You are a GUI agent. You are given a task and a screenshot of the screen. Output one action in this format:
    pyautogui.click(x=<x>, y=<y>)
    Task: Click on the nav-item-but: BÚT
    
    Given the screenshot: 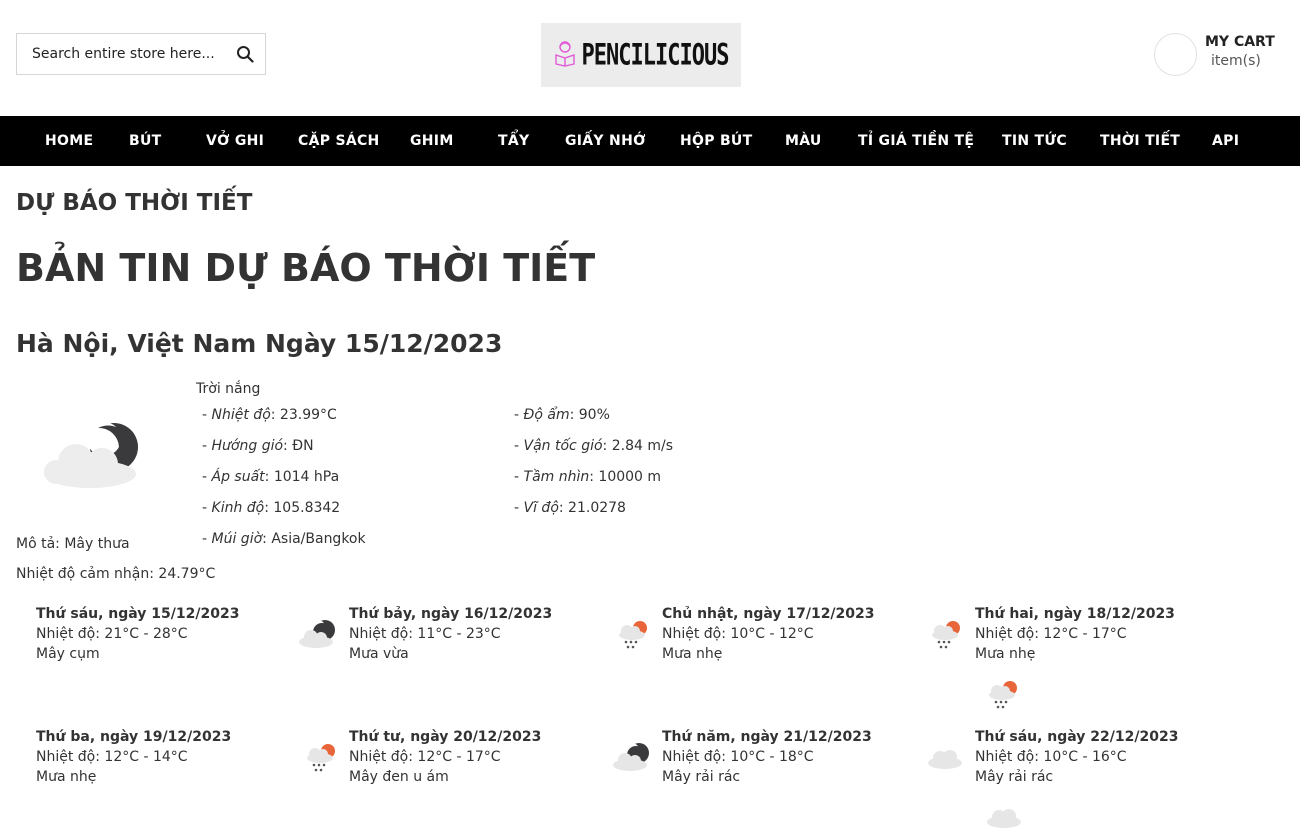 What is the action you would take?
    pyautogui.click(x=145, y=141)
    